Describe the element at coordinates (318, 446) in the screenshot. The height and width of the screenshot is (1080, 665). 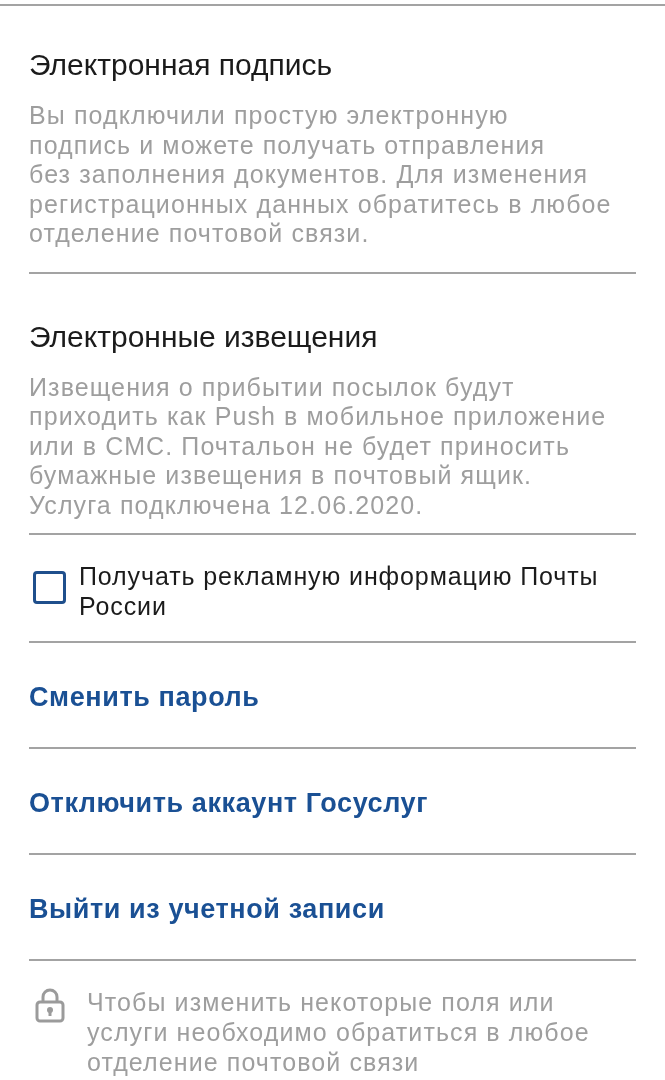
I see `section-description: Извещения о прибытии посылок будут приходить как Push в мобильное приложение или в СМС. Почтальон не будет приносить бумажные извещения в почтовый ящик. Услуга подключена 12.06.2020.` at that location.